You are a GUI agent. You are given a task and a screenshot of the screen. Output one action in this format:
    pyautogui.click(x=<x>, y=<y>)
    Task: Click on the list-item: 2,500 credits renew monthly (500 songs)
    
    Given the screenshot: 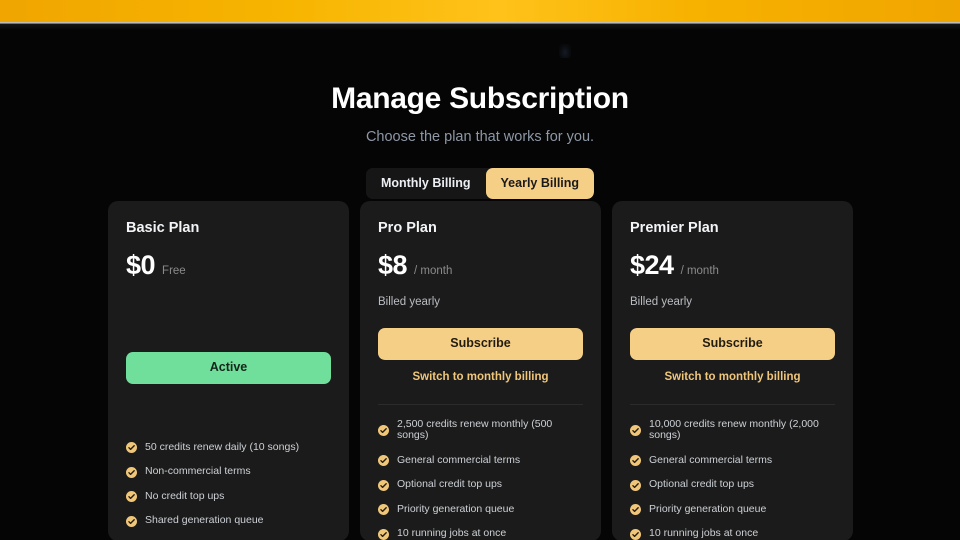 What is the action you would take?
    pyautogui.click(x=480, y=429)
    